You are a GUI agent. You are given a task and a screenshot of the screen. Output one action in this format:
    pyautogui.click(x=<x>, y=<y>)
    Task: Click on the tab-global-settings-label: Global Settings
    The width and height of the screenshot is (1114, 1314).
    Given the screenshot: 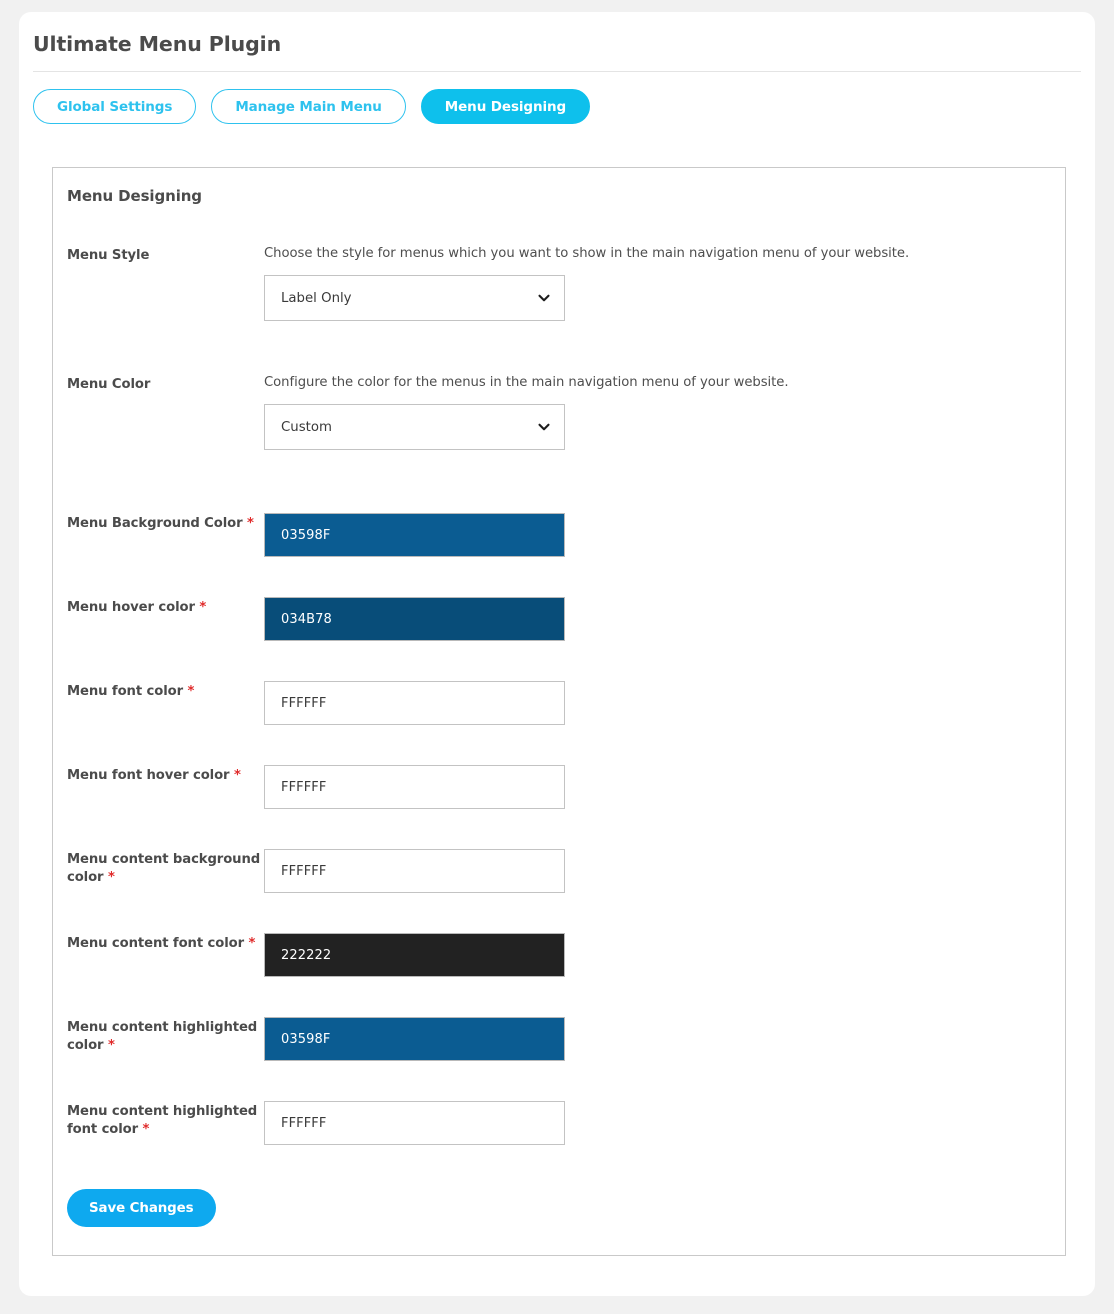 What is the action you would take?
    pyautogui.click(x=115, y=106)
    